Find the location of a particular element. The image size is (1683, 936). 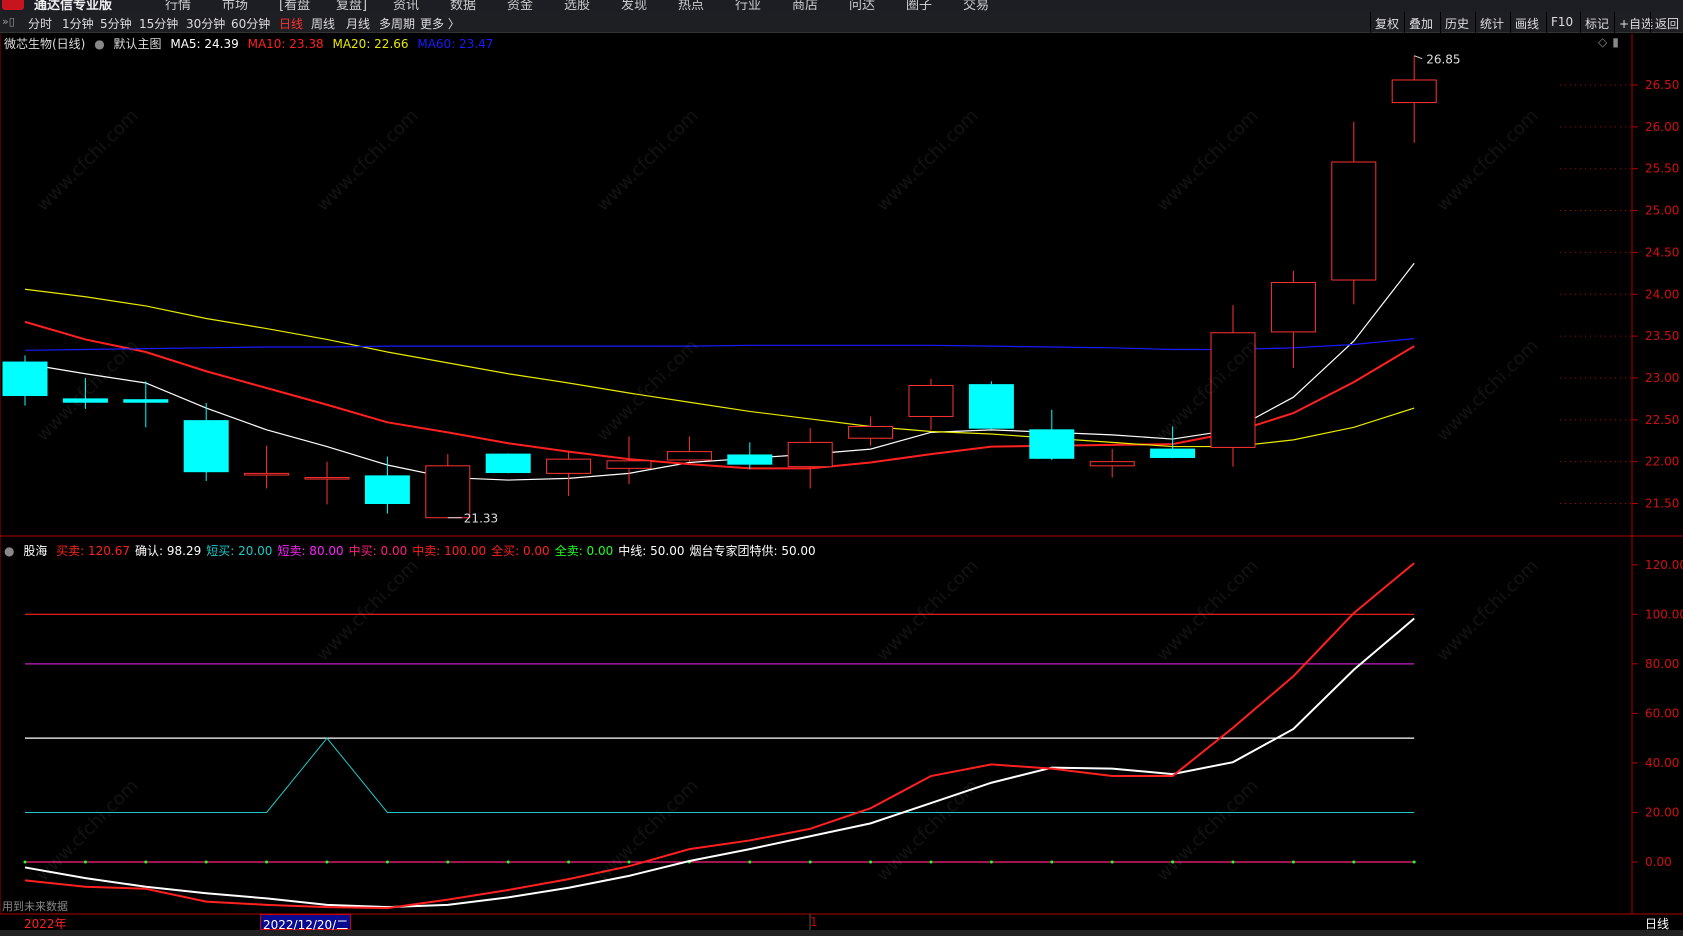

toolbar-button: 叠加 is located at coordinates (1420, 22).